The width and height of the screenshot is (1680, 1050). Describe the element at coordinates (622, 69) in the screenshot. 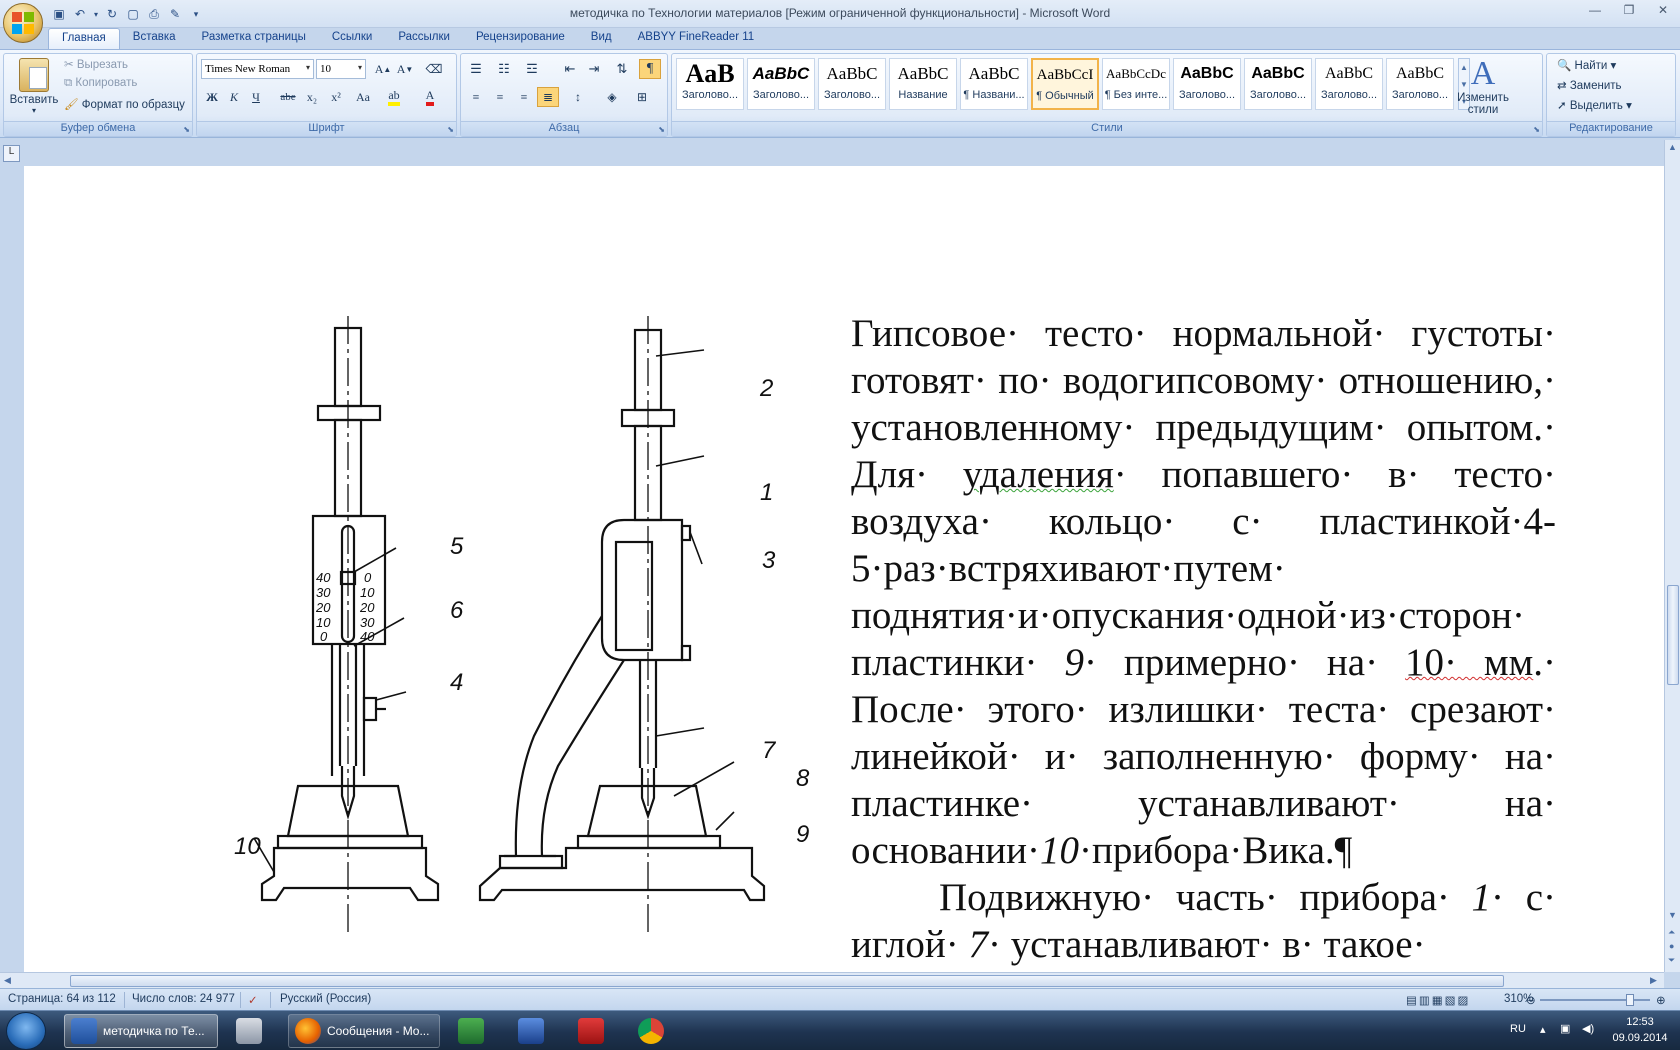

I see `sort-icon: ⇅` at that location.